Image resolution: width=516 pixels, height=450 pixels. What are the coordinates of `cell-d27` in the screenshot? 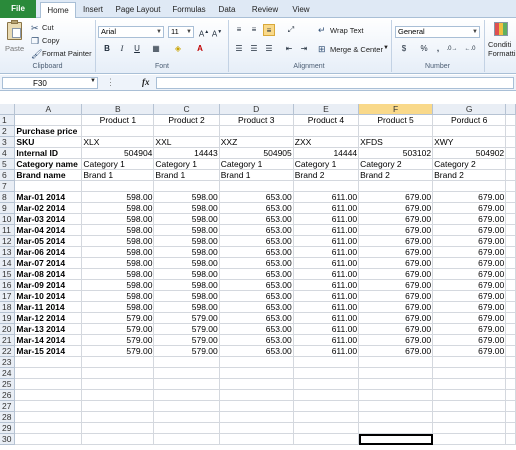 It's located at (256, 406).